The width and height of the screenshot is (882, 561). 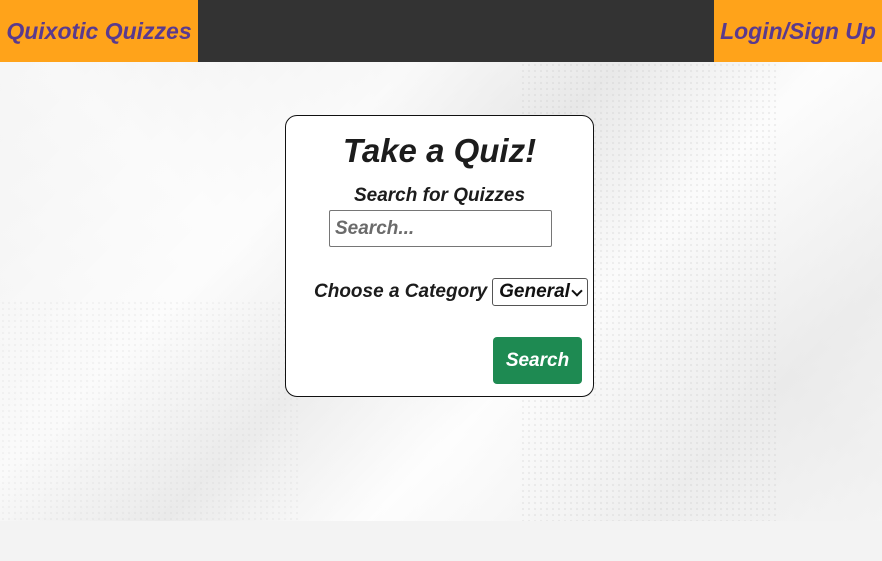 I want to click on brand-link: Quixotic Quizzes, so click(x=99, y=31).